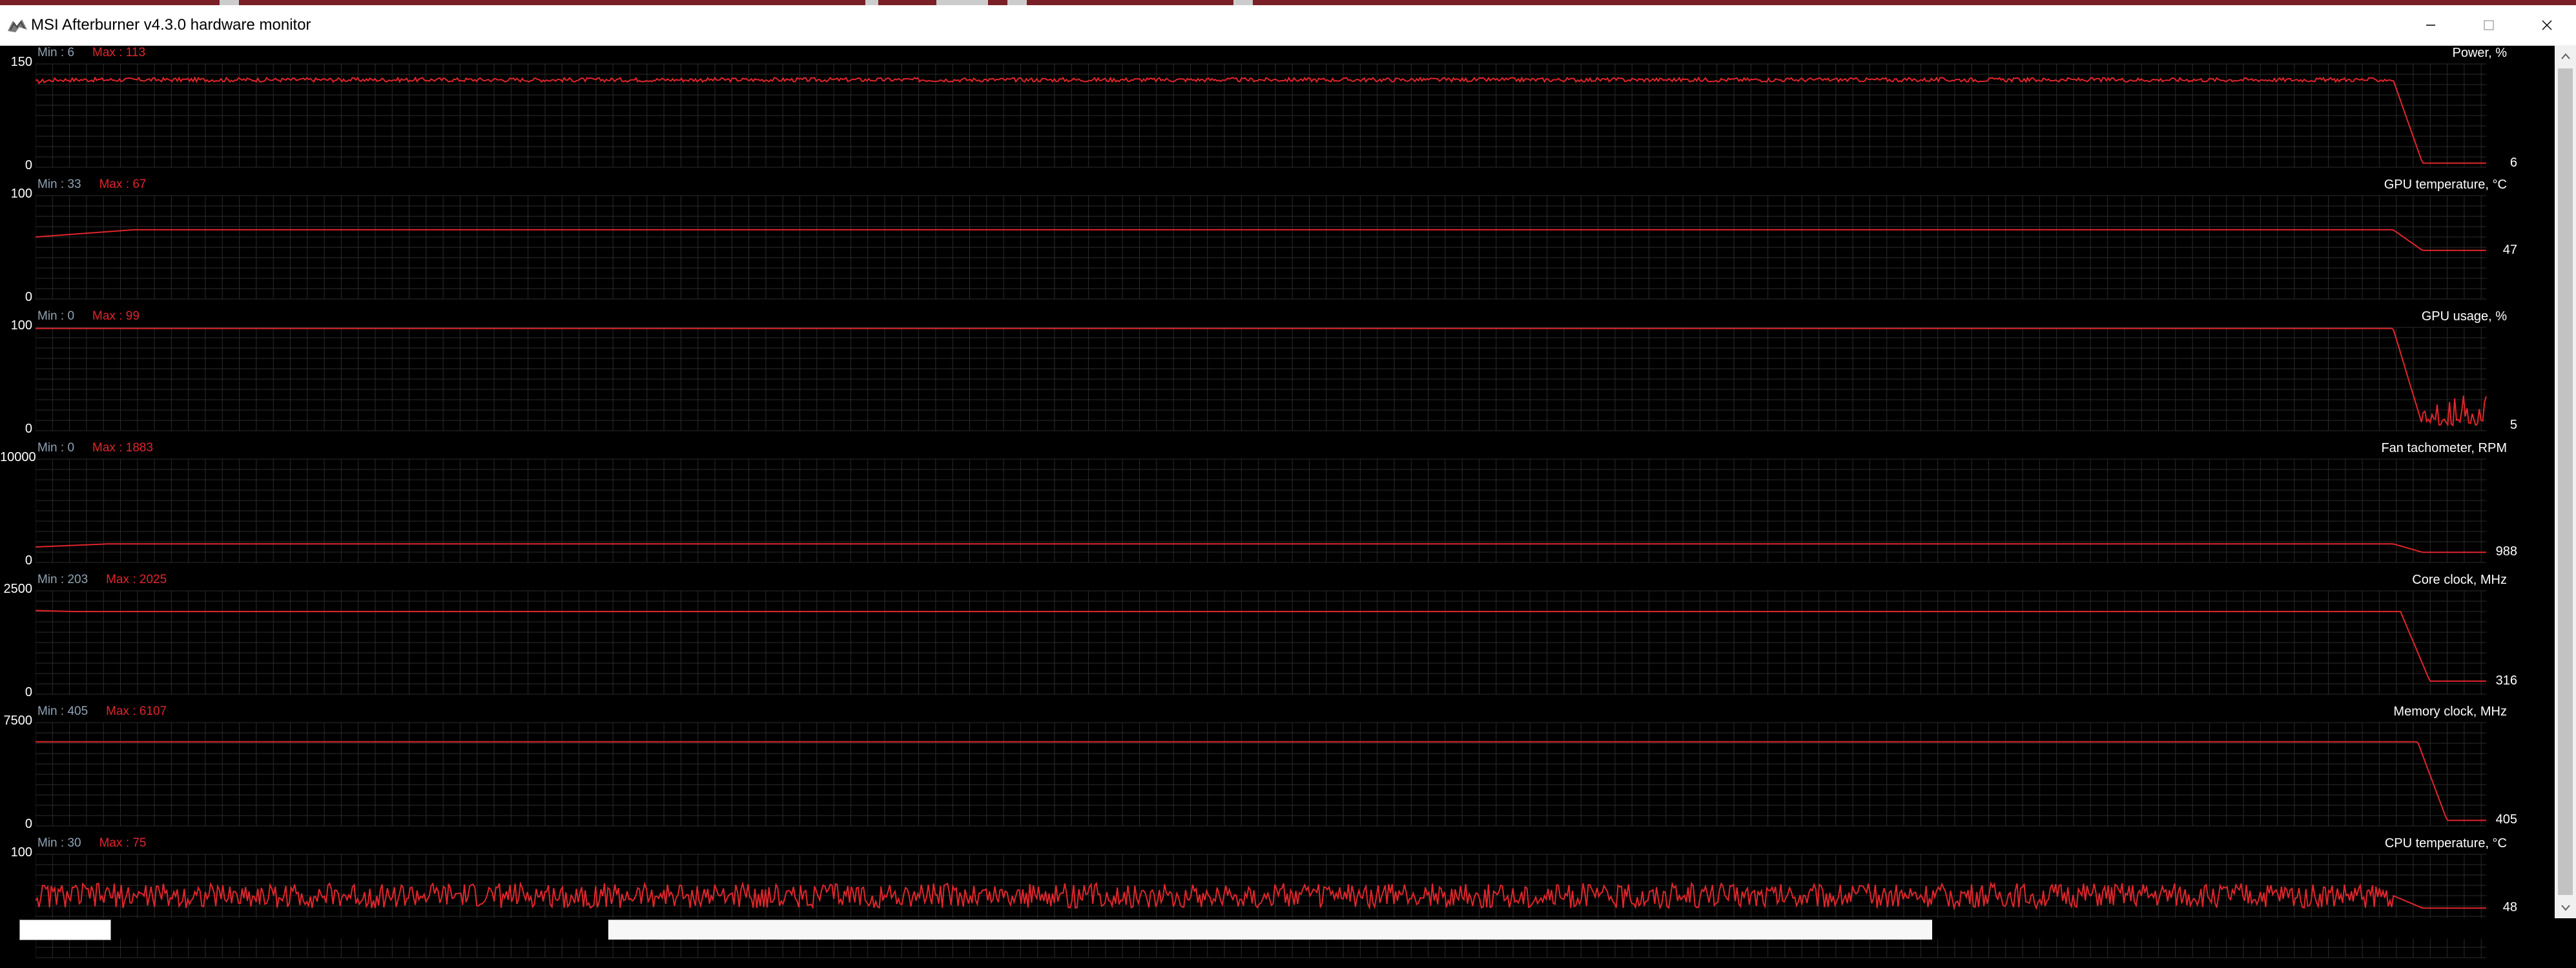  I want to click on scroll-thumb, so click(2565, 481).